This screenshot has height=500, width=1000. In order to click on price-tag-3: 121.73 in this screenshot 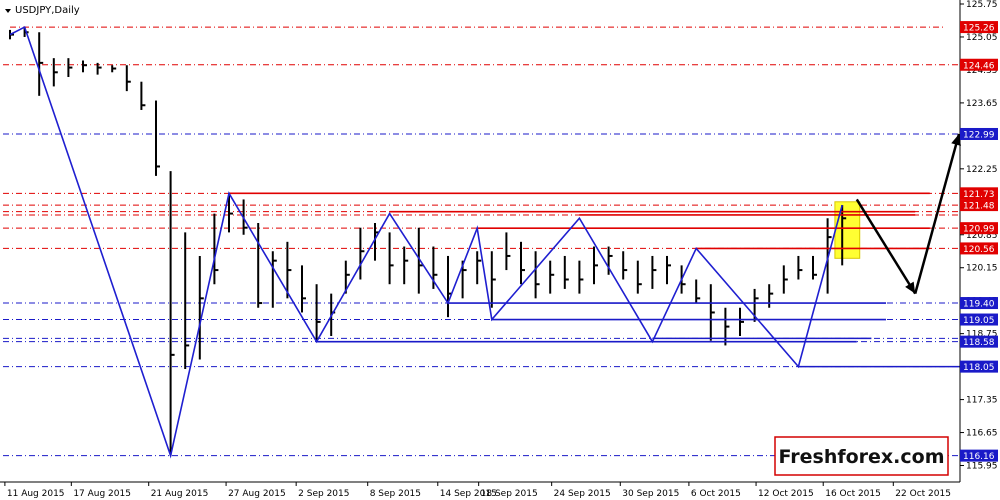, I will do `click(979, 195)`.